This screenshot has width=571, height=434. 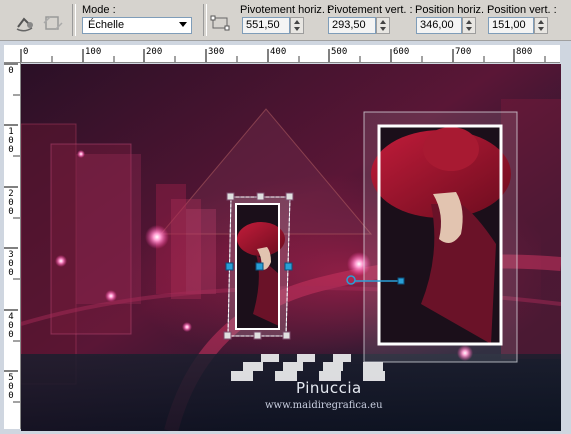 I want to click on position-horizontal-input: 346,00, so click(x=439, y=25).